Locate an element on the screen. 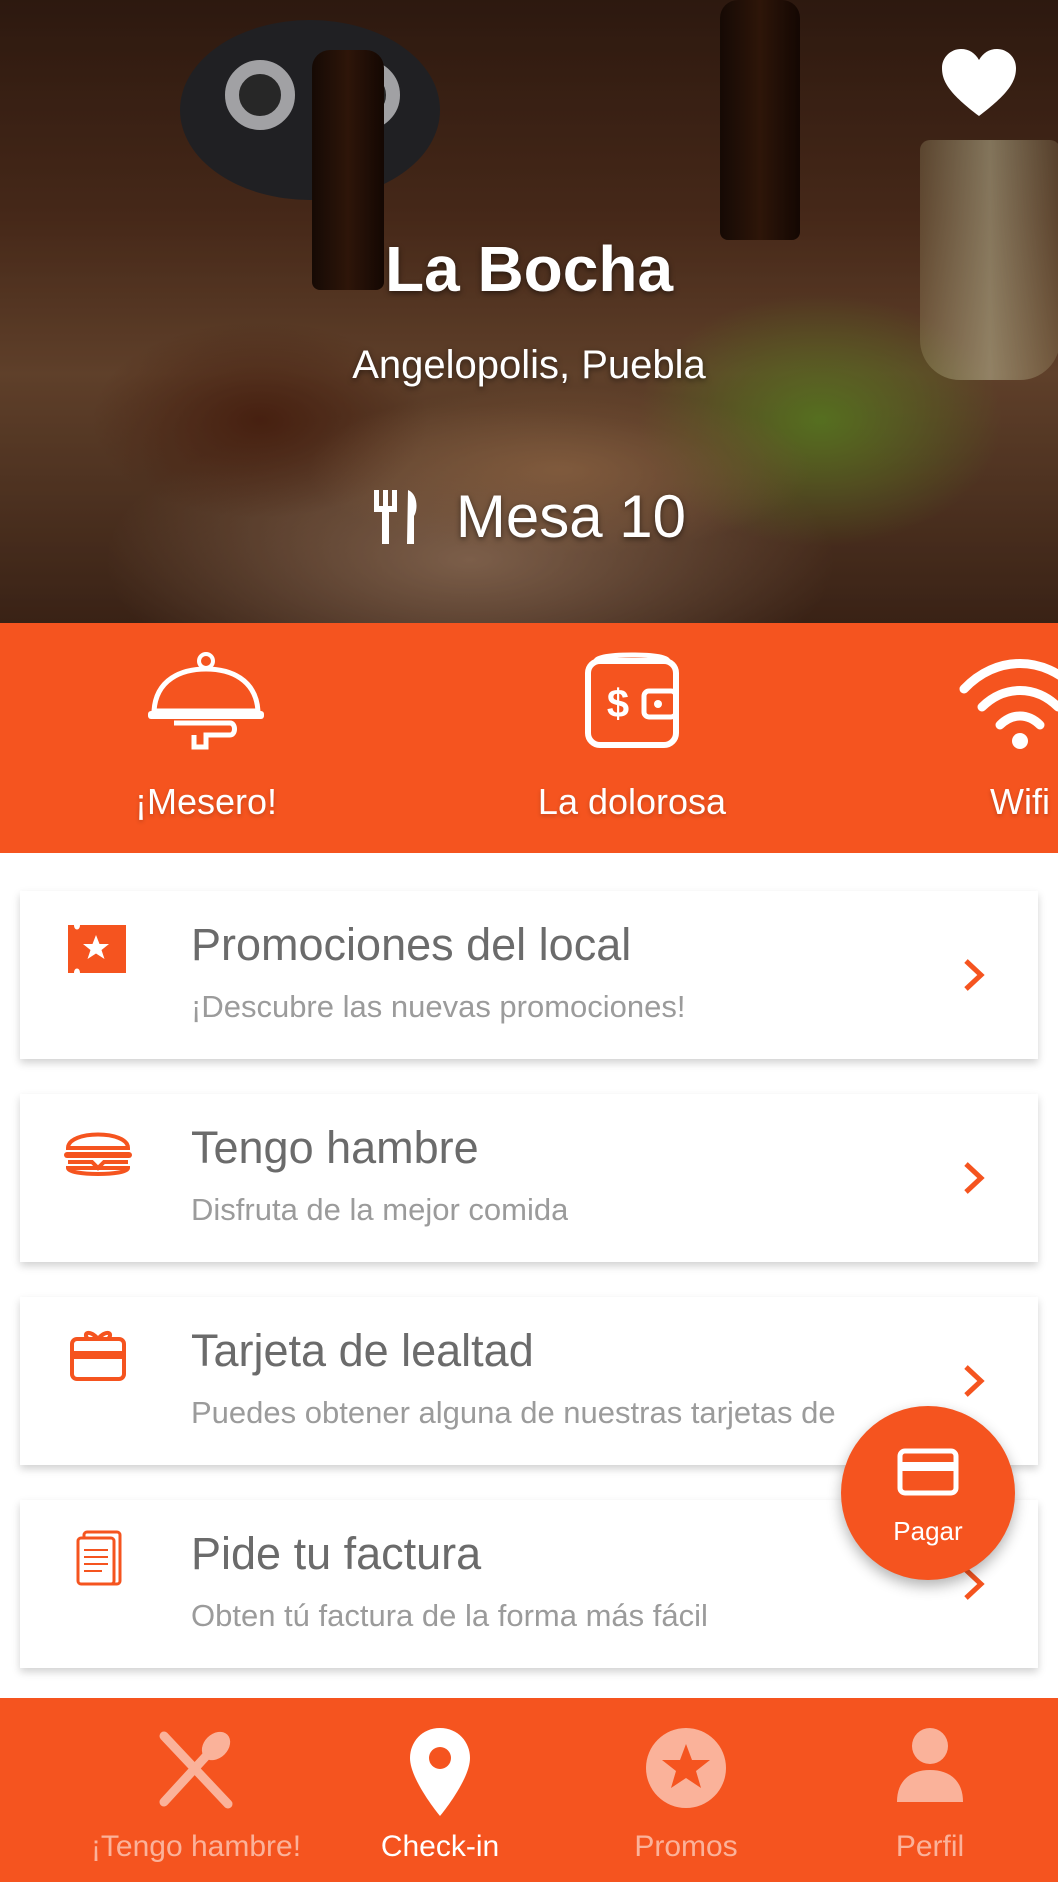 The width and height of the screenshot is (1058, 1882). bill-button: $ La dolorosa is located at coordinates (632, 738).